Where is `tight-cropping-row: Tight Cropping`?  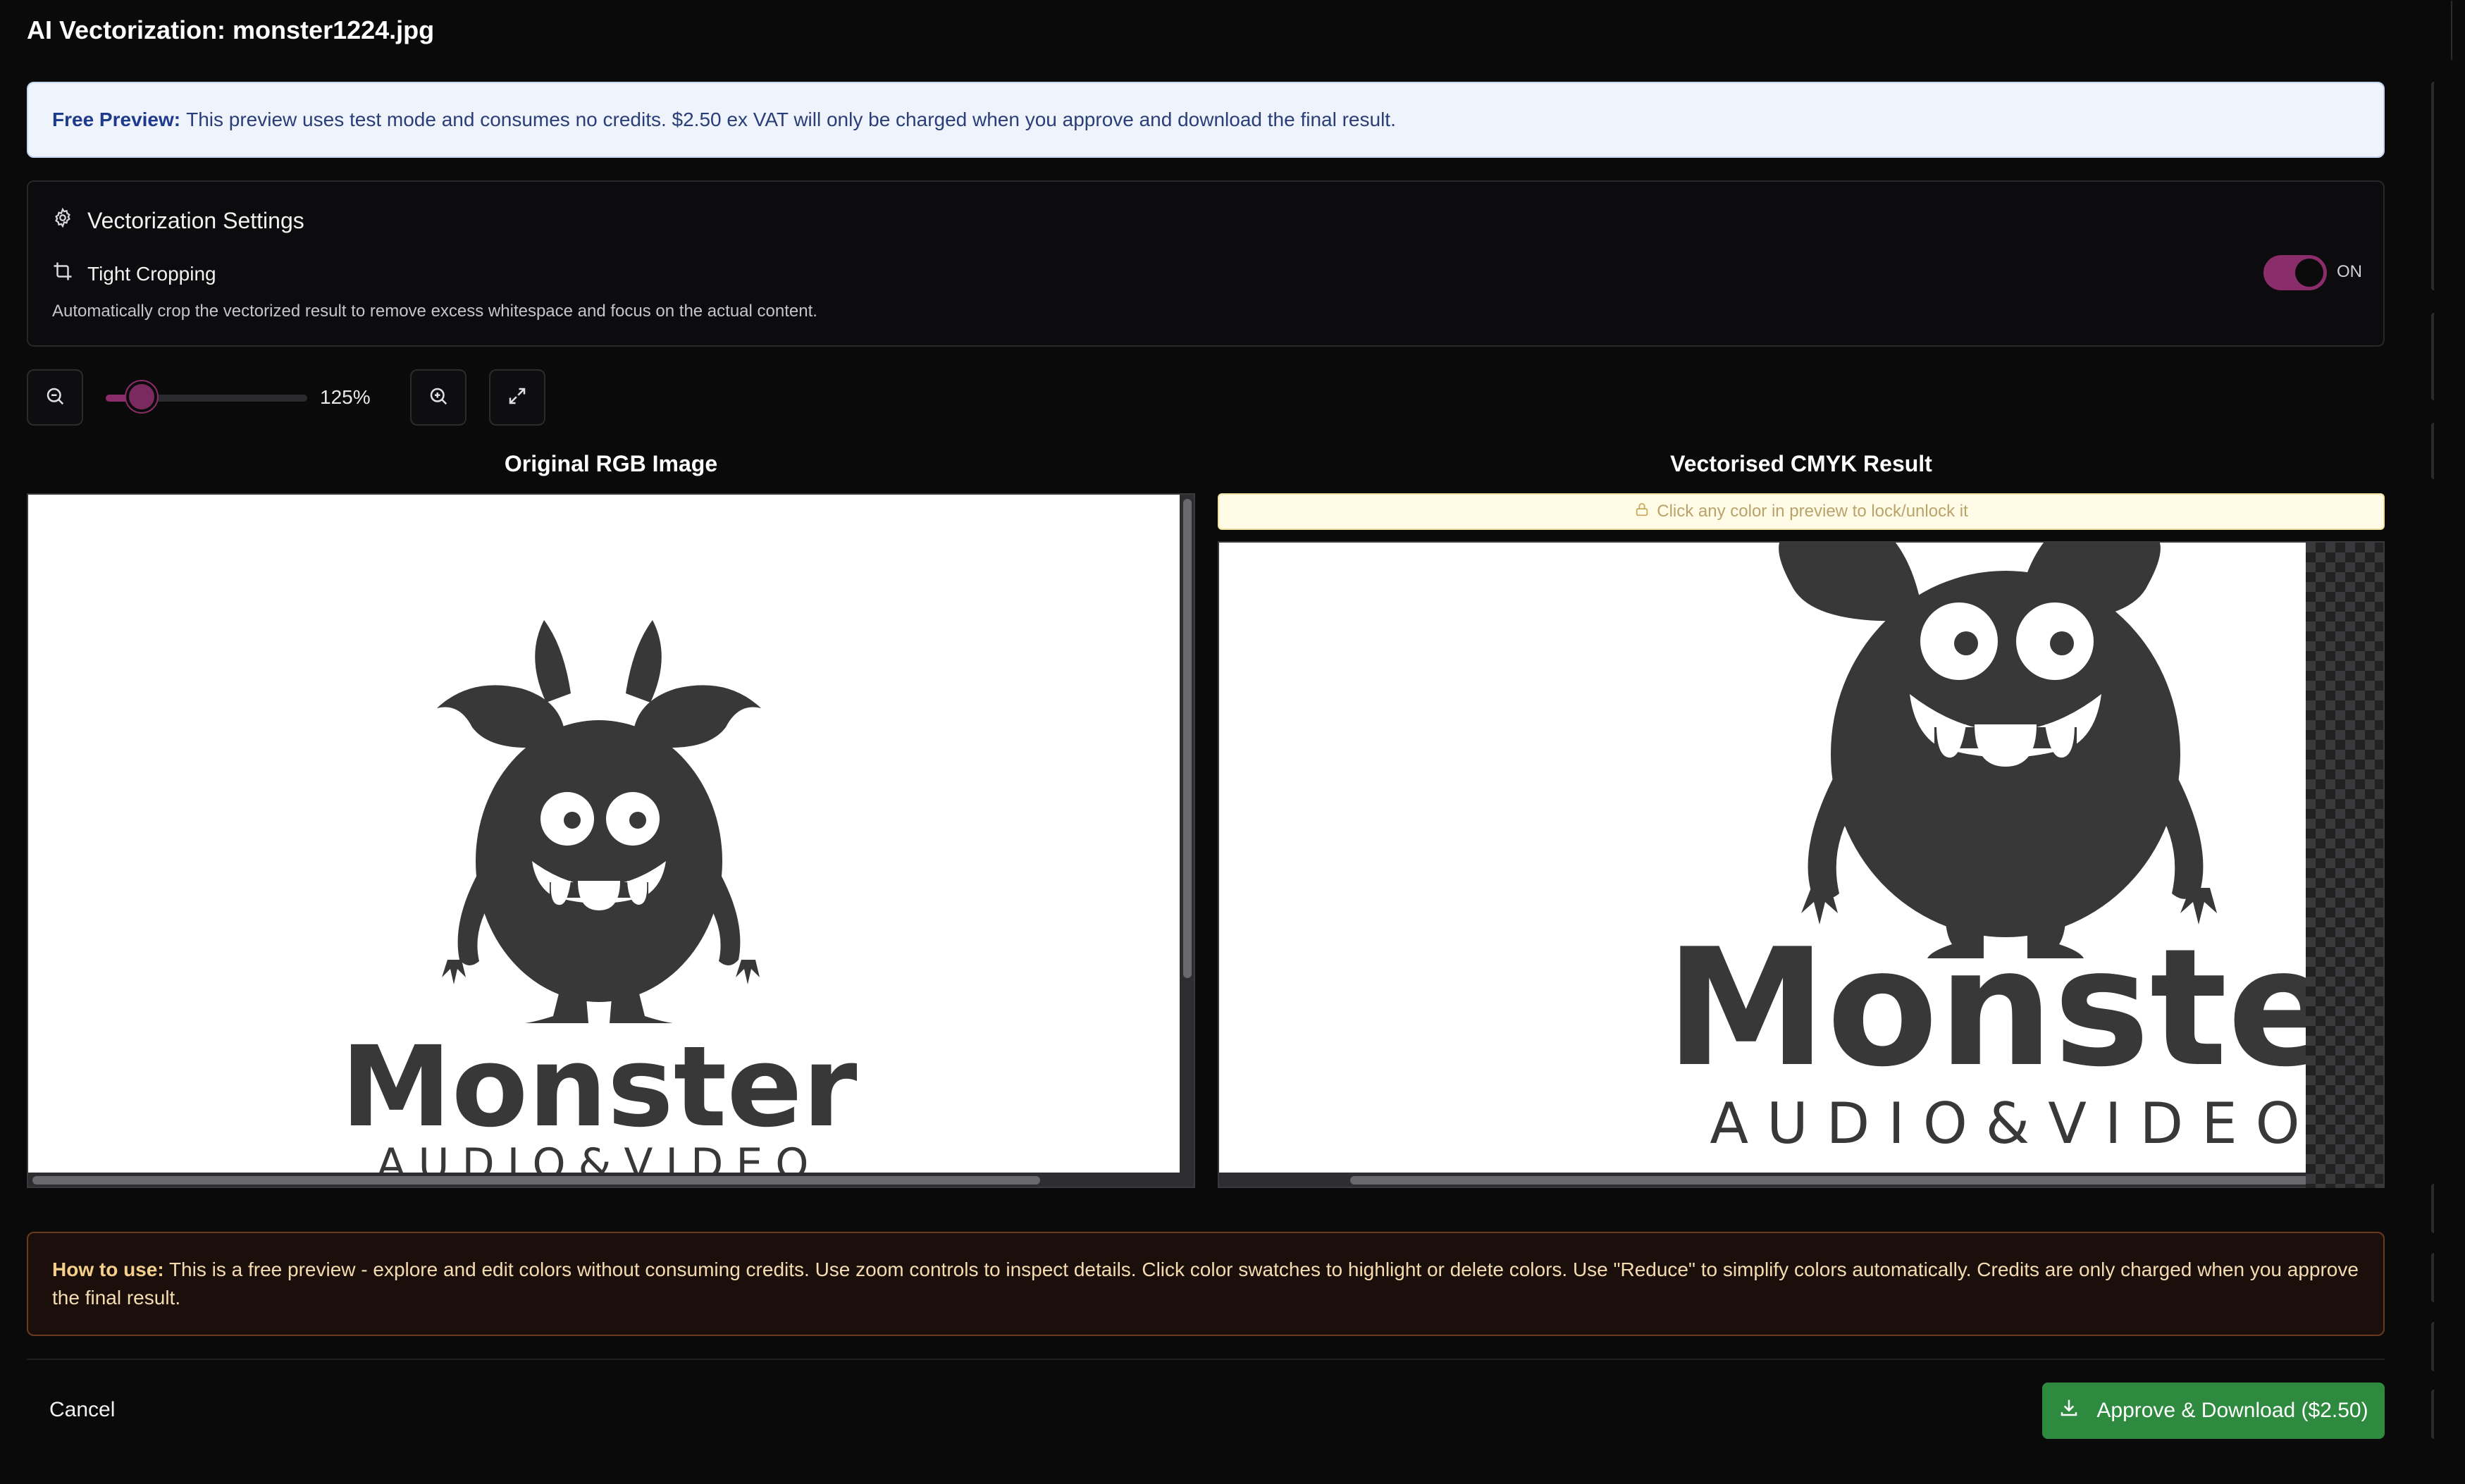
tight-cropping-row: Tight Cropping is located at coordinates (134, 274).